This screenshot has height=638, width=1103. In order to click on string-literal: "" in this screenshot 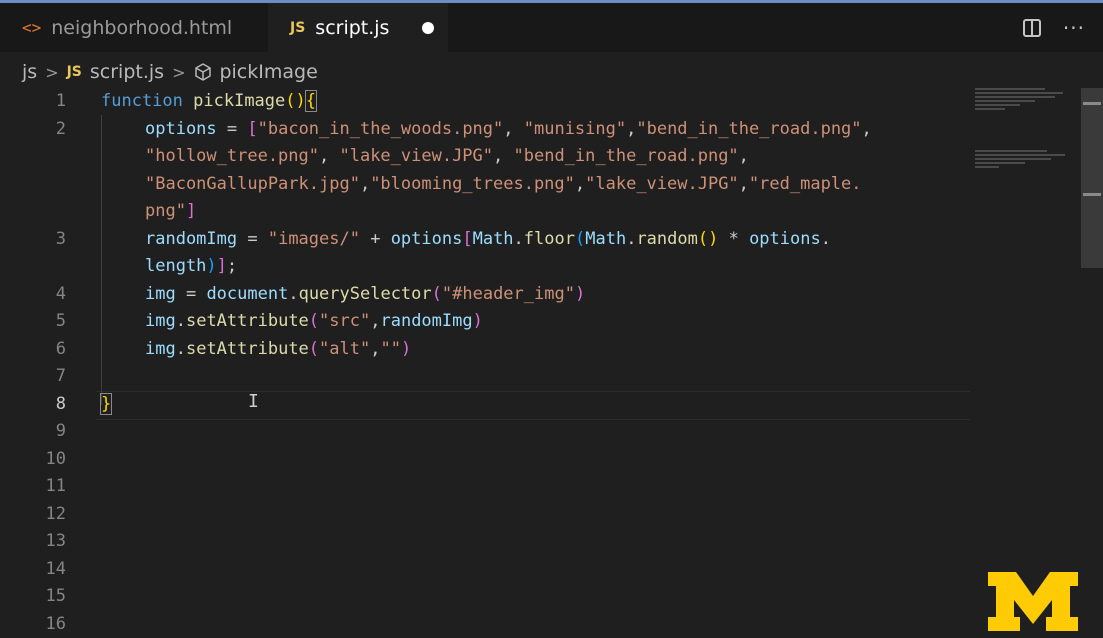, I will do `click(390, 349)`.